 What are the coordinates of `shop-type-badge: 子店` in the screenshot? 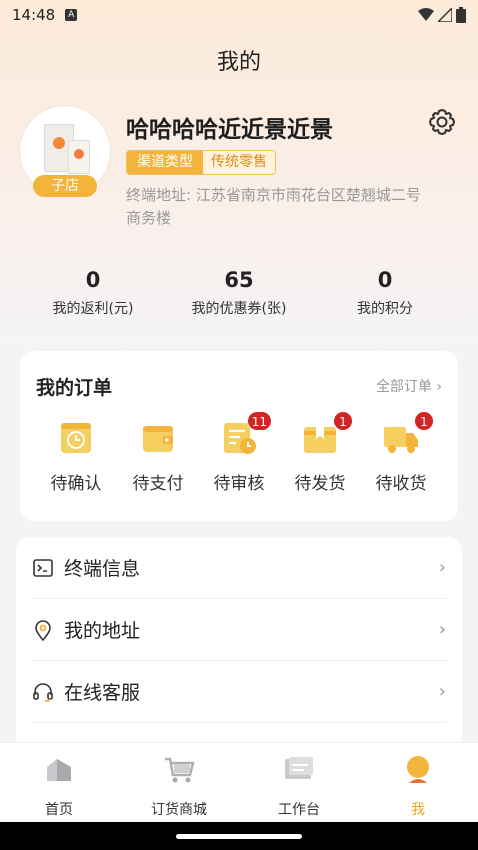 It's located at (65, 186).